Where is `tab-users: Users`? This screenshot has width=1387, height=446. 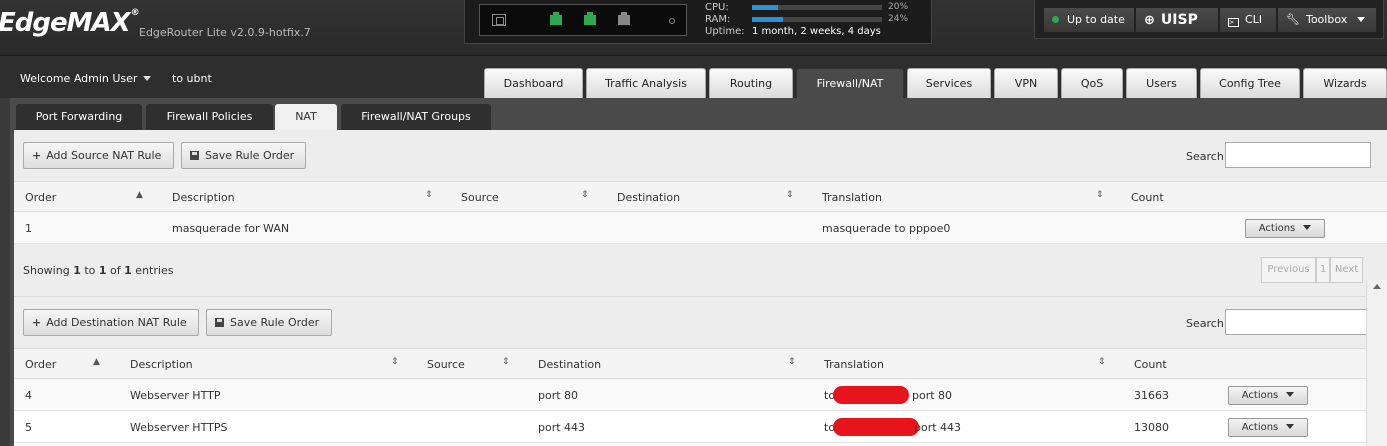 tab-users: Users is located at coordinates (1161, 83).